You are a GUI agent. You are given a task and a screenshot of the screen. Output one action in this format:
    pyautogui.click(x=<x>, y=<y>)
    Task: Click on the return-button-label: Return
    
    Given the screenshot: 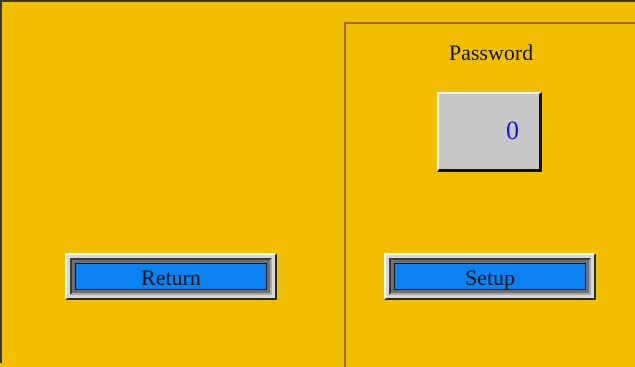 What is the action you would take?
    pyautogui.click(x=171, y=276)
    